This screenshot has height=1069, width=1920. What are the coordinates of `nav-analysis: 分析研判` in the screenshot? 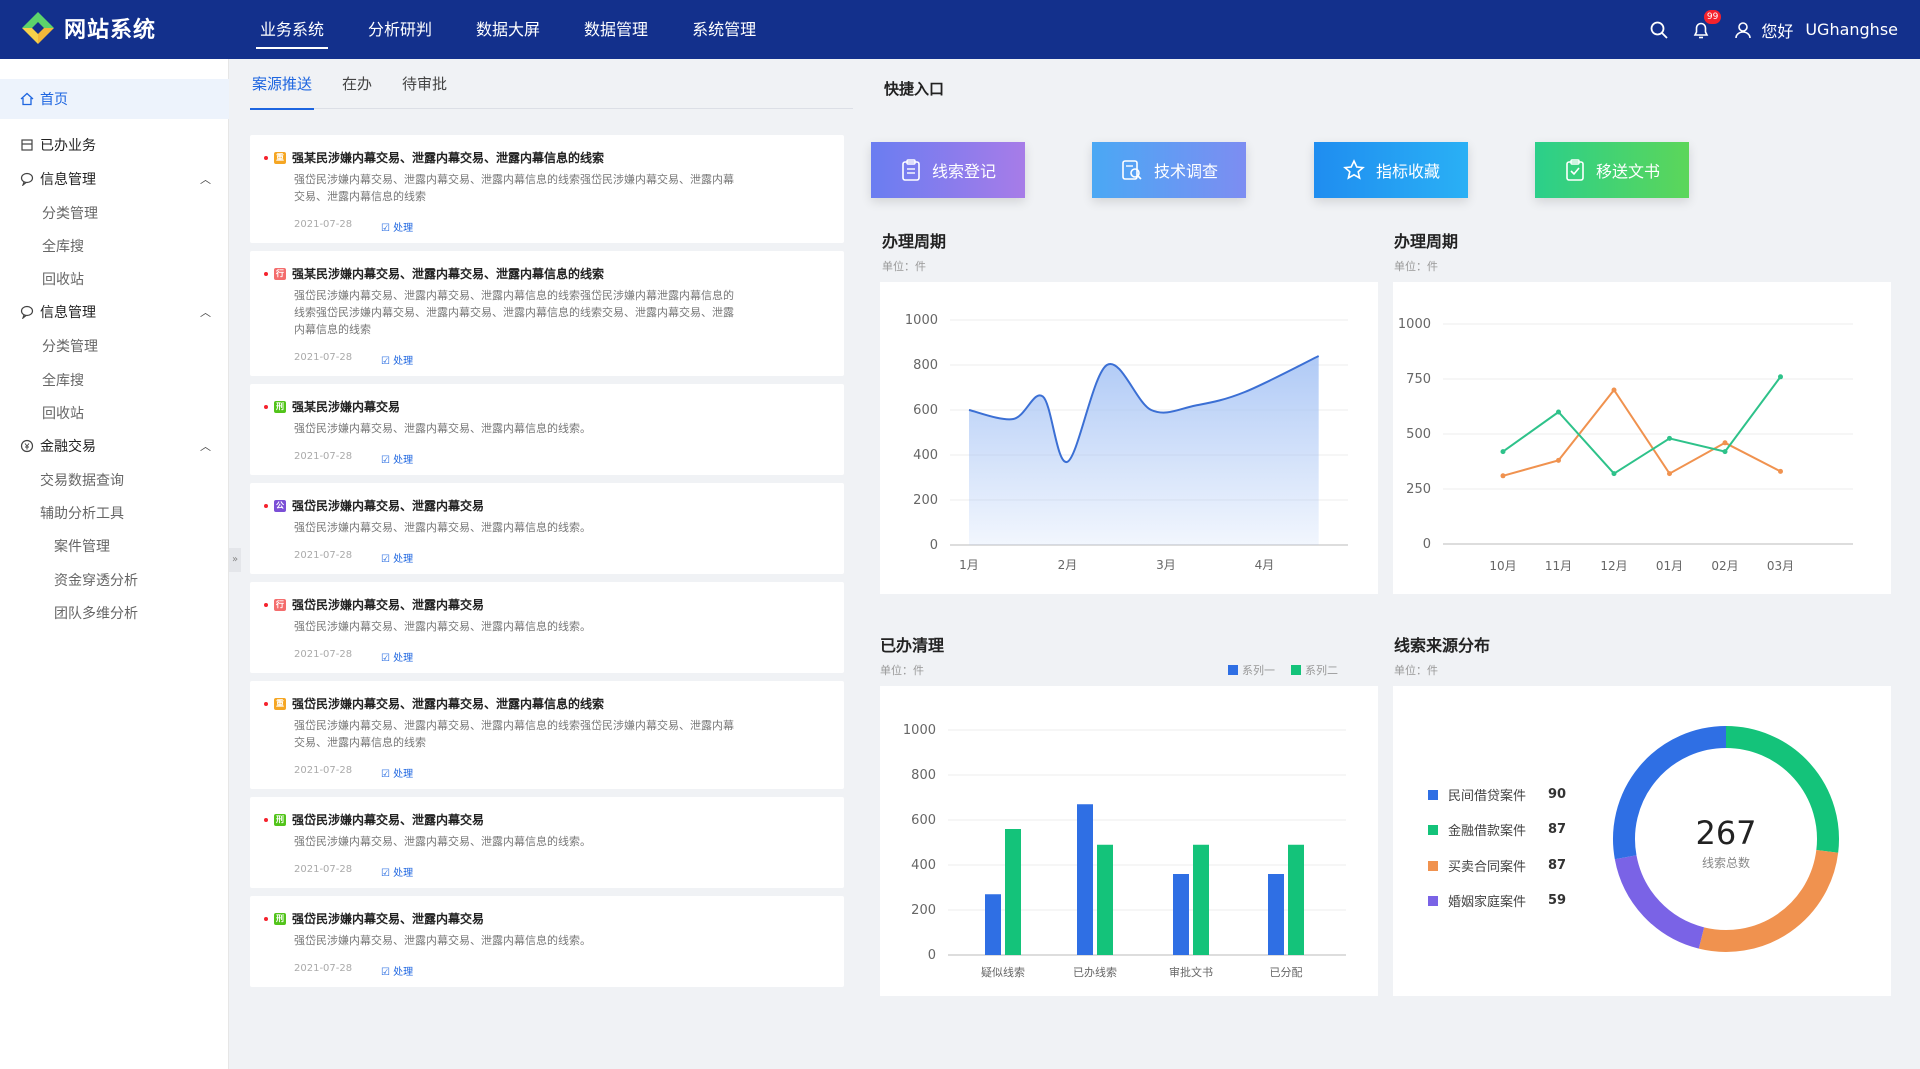 It's located at (400, 29).